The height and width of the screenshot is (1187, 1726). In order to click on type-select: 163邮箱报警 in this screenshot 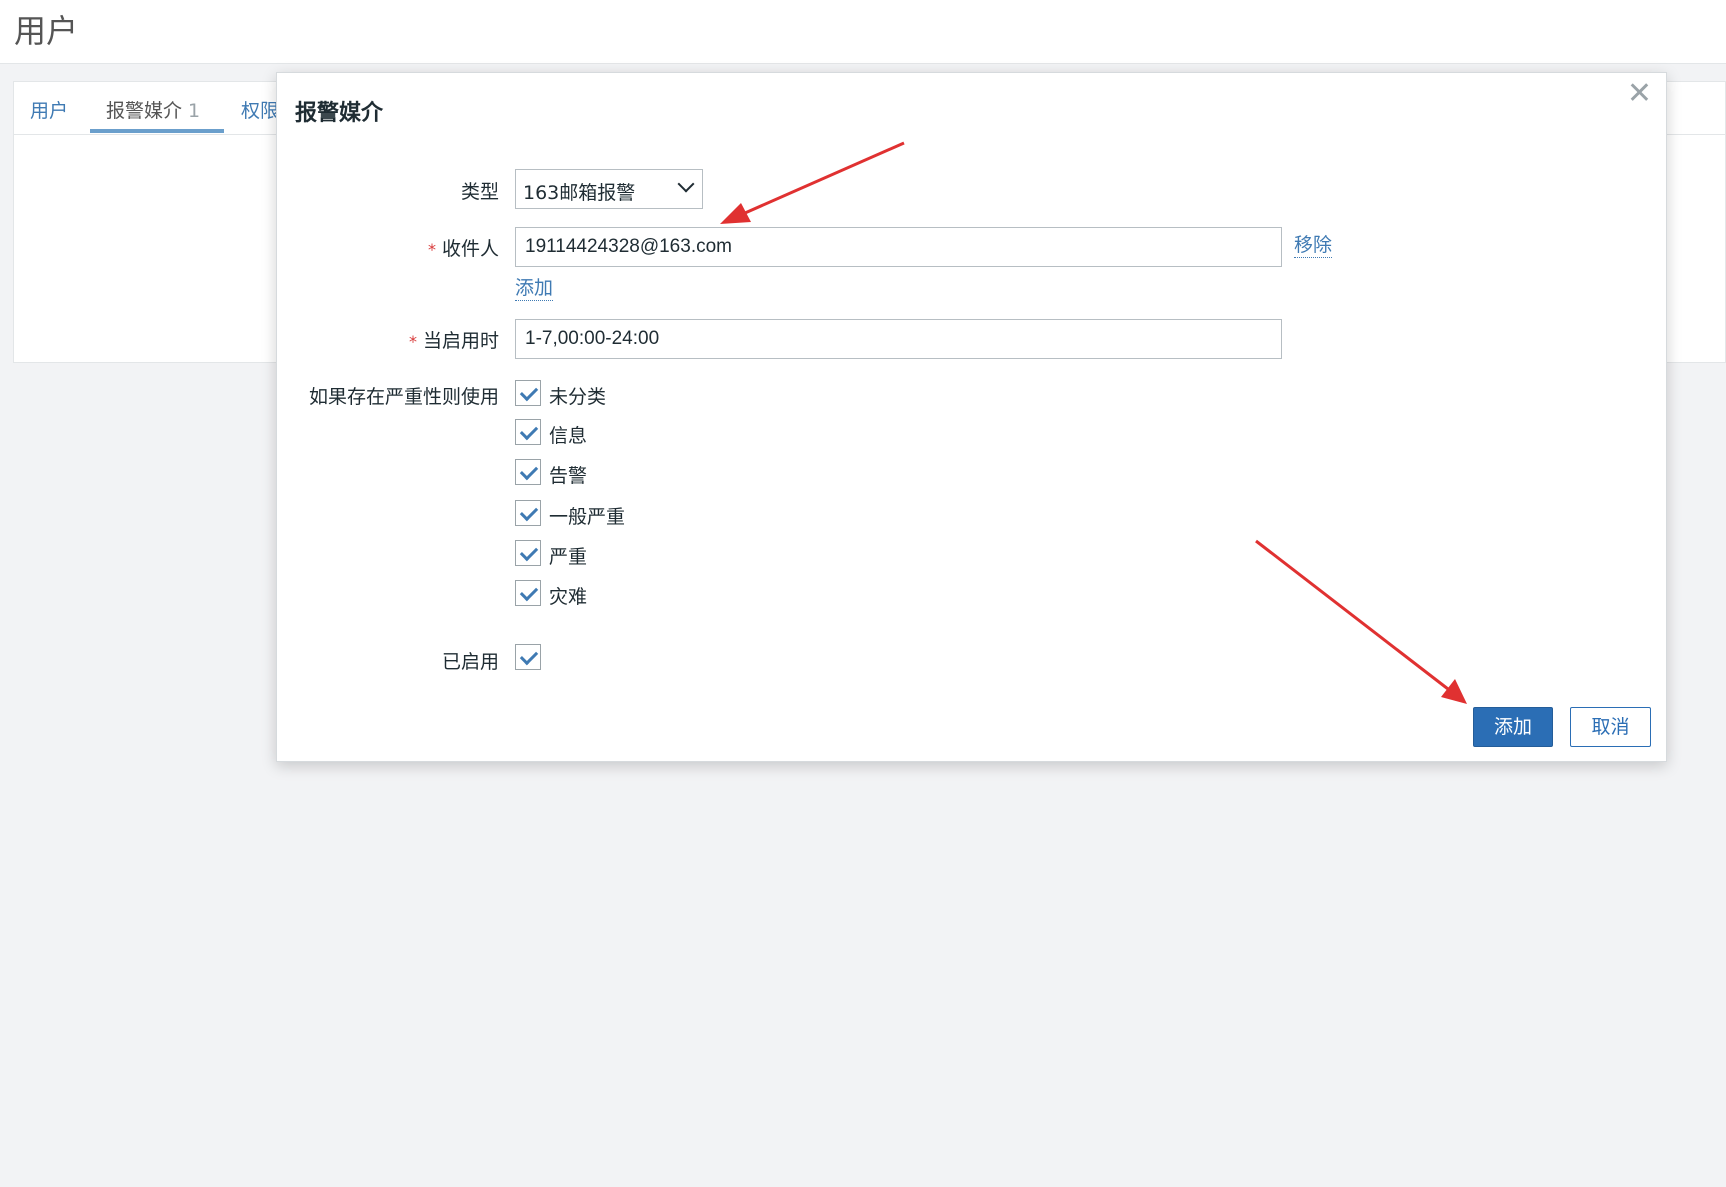, I will do `click(609, 189)`.